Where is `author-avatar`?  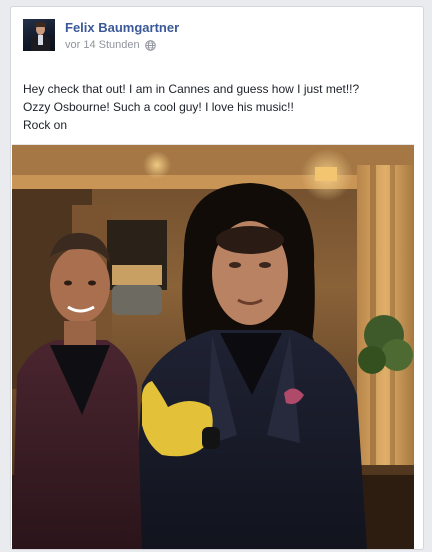 author-avatar is located at coordinates (39, 35).